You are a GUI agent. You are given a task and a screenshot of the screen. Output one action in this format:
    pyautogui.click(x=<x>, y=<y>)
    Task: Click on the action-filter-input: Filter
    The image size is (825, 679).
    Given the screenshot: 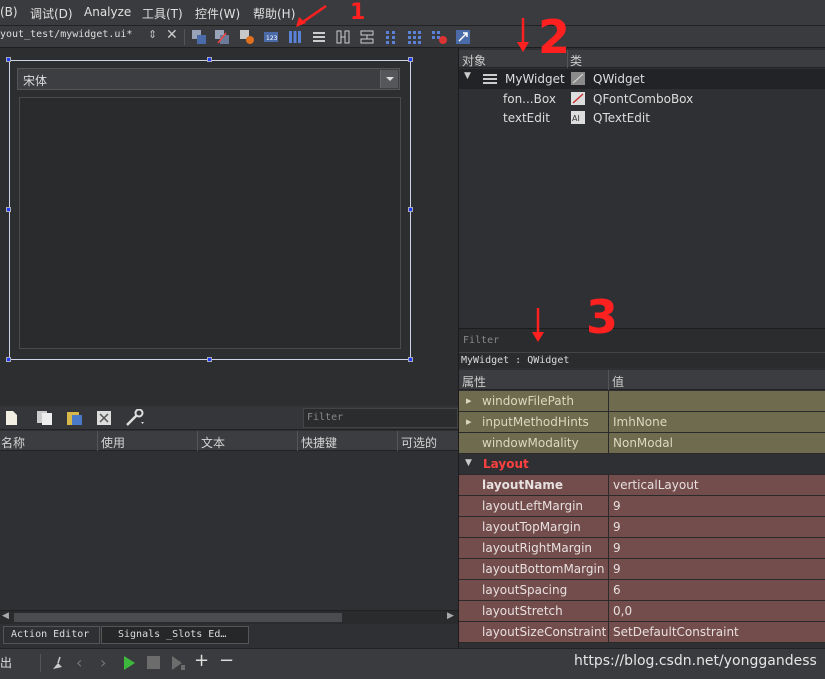 What is the action you would take?
    pyautogui.click(x=380, y=418)
    